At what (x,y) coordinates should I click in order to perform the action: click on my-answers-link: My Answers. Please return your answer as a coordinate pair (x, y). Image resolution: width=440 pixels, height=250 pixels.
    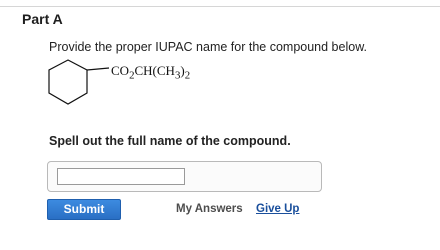
    Looking at the image, I should click on (209, 209).